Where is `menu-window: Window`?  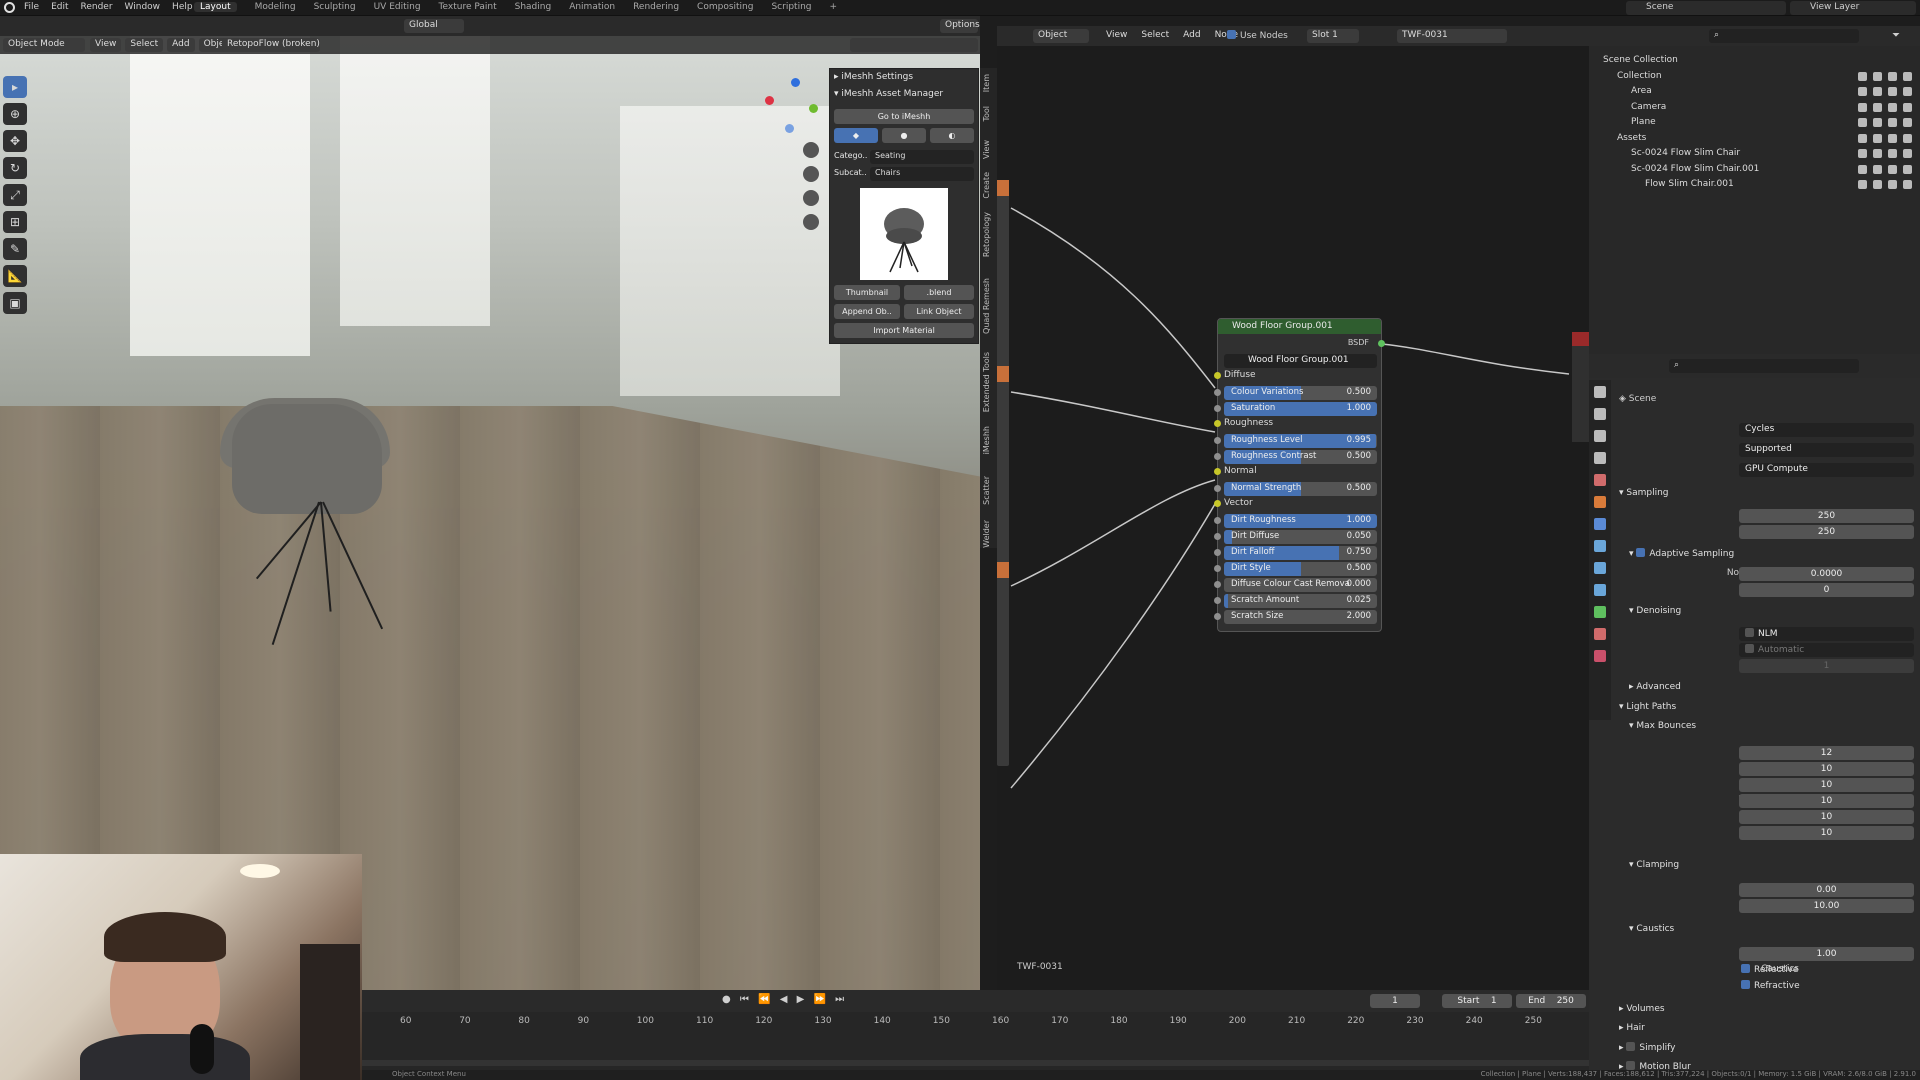 menu-window: Window is located at coordinates (143, 7).